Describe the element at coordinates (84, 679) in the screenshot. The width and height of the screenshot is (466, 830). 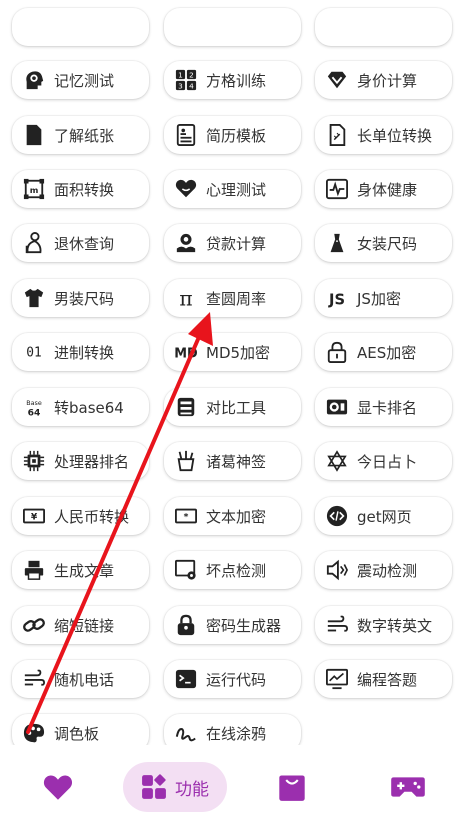
I see `feature-card-label: 随机电话` at that location.